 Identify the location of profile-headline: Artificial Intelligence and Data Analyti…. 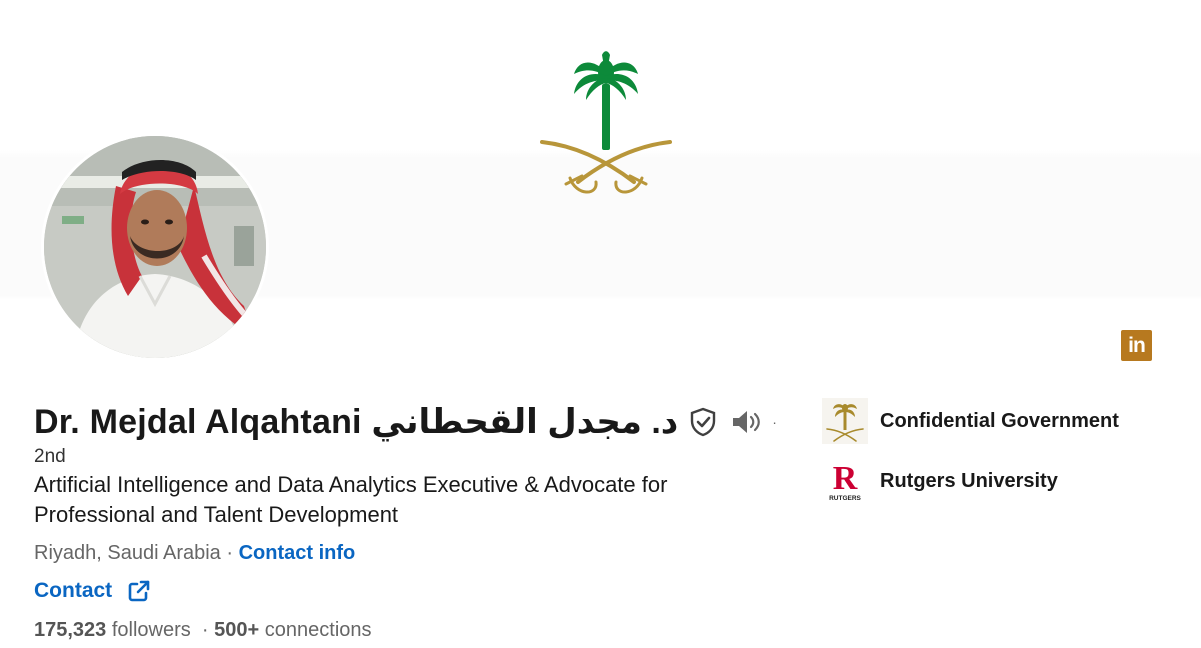
(351, 499).